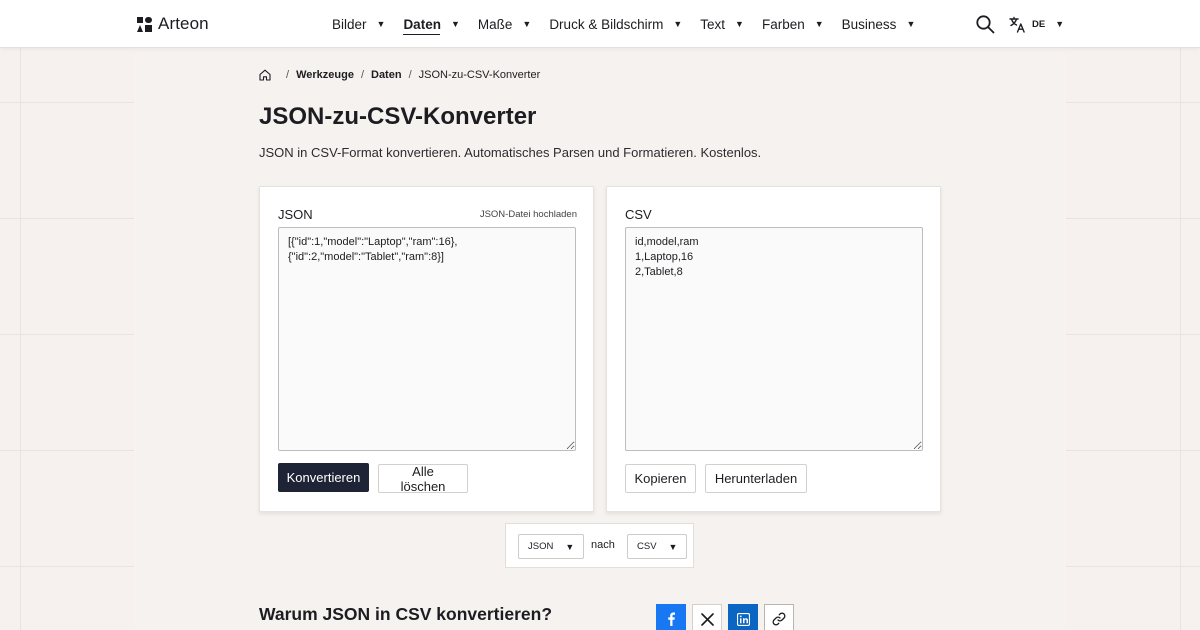  Describe the element at coordinates (713, 24) in the screenshot. I see `nav-label: Text` at that location.